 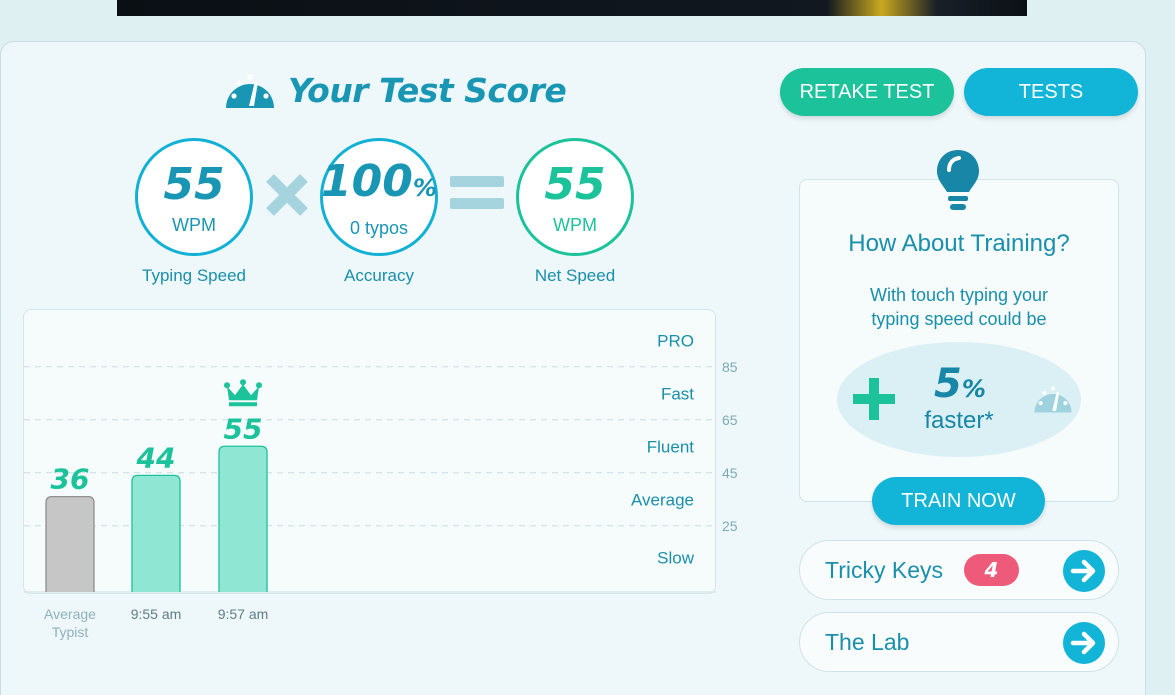 What do you see at coordinates (958, 501) in the screenshot?
I see `train-now-button: TRAIN NOW` at bounding box center [958, 501].